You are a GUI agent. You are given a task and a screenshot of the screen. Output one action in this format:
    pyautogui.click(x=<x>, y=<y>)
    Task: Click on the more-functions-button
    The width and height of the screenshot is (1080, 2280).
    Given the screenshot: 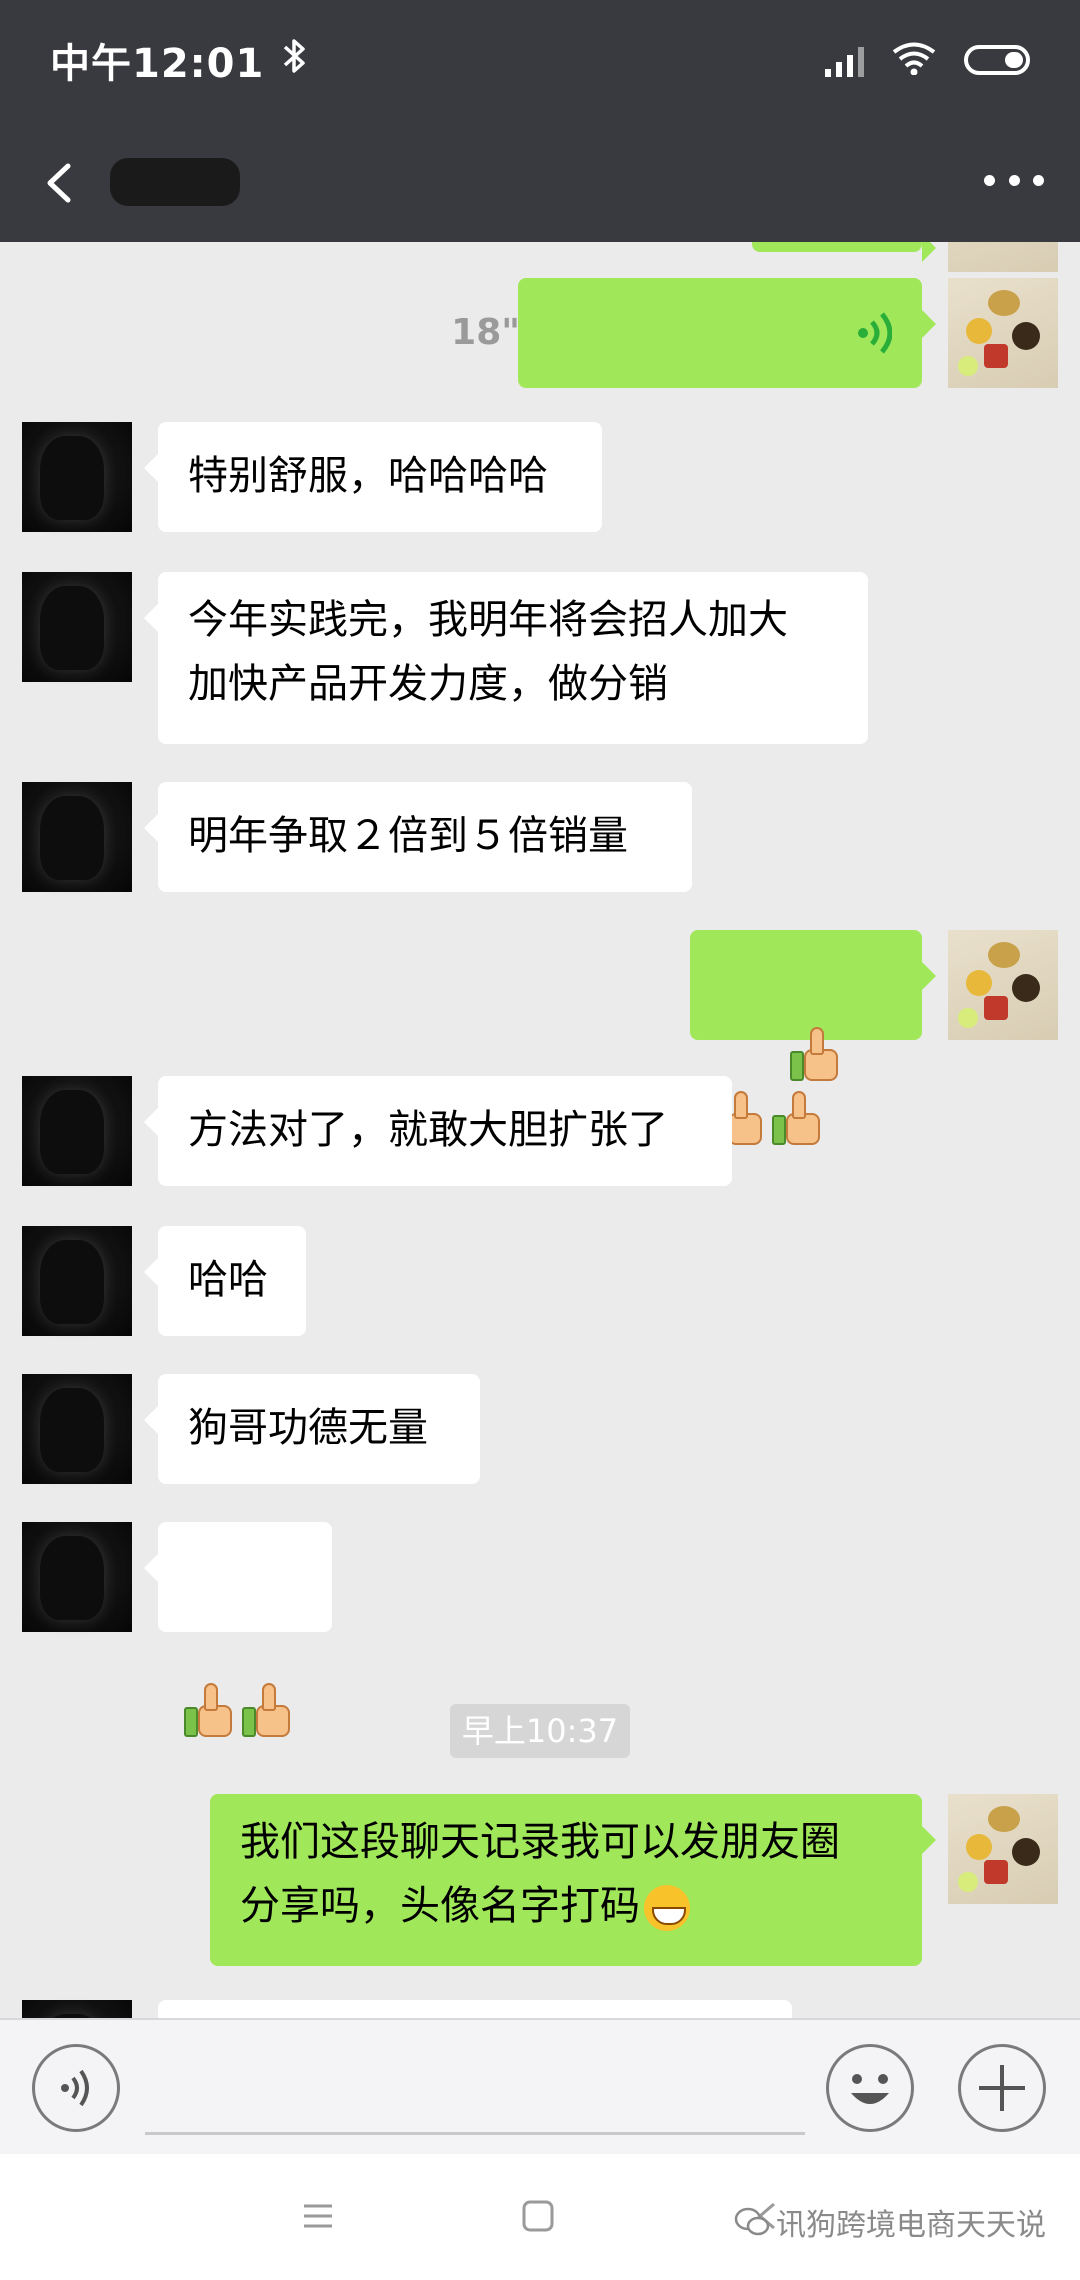 What is the action you would take?
    pyautogui.click(x=1002, y=2088)
    